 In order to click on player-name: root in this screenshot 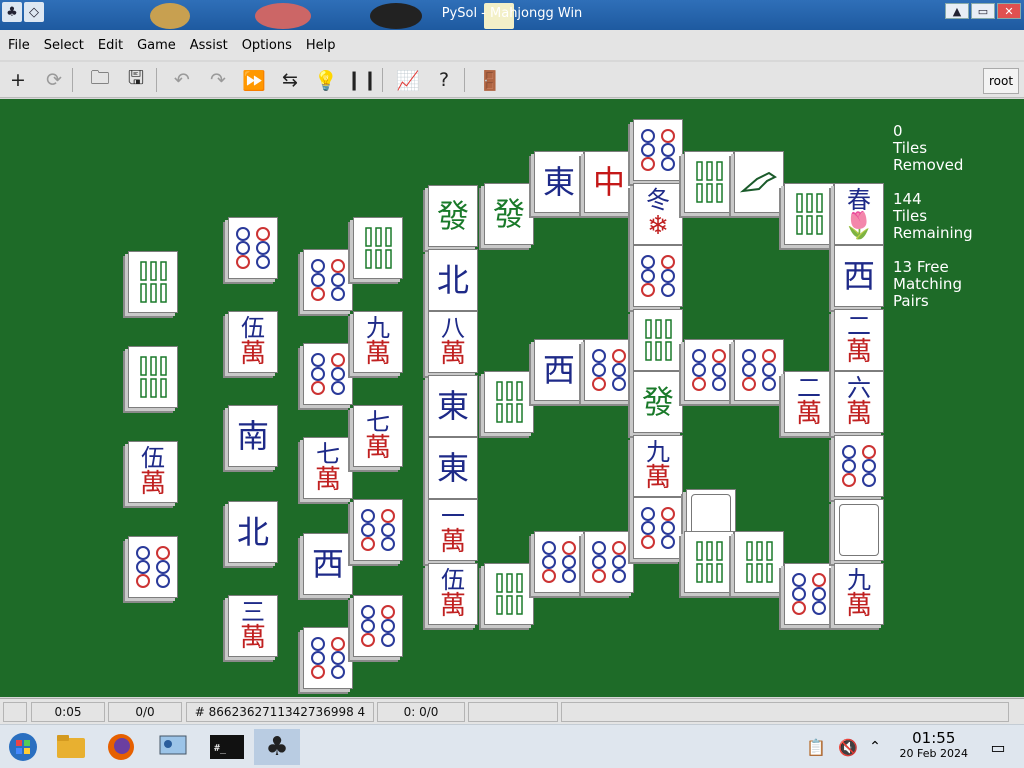, I will do `click(1001, 81)`.